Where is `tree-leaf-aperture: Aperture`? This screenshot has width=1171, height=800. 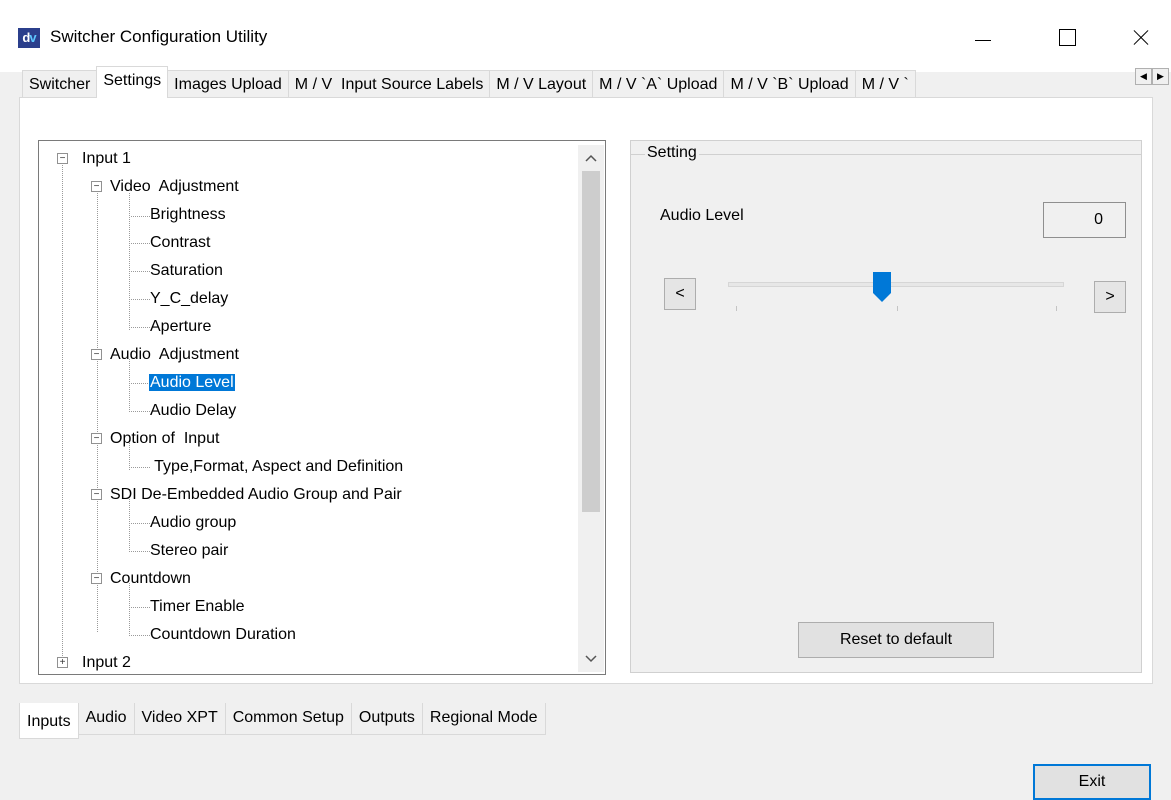
tree-leaf-aperture: Aperture is located at coordinates (180, 326).